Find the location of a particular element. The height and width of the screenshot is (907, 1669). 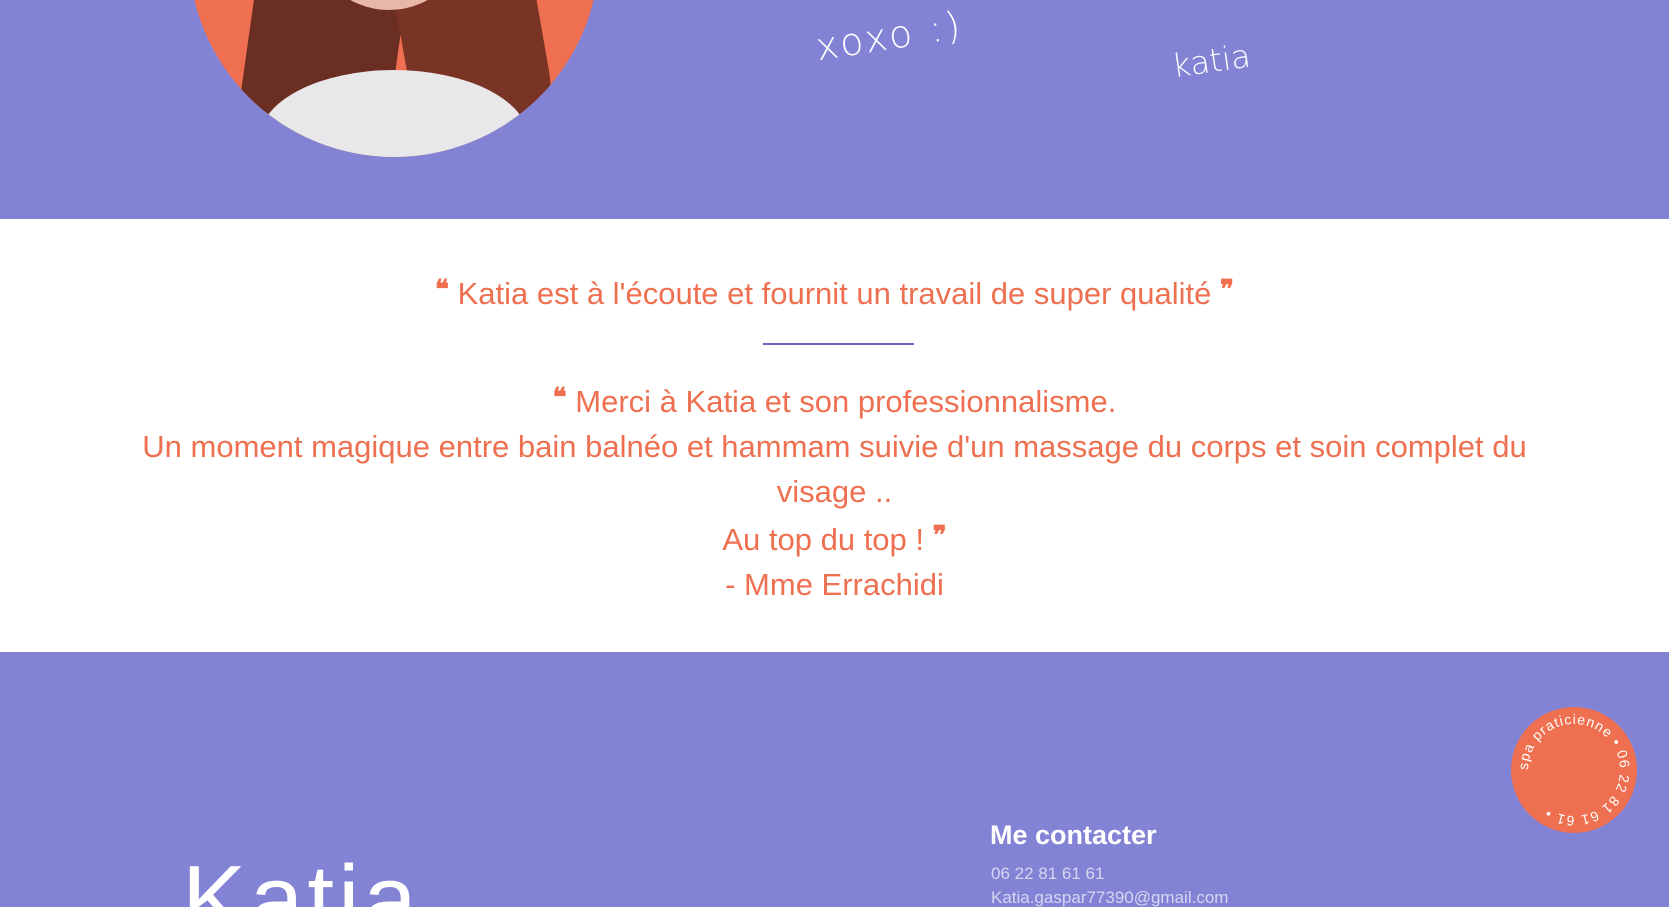

svg-text:spa praticienne • 06 22 81 61: spa praticienne • 06 22 81 61 61 • is located at coordinates (1574, 770).